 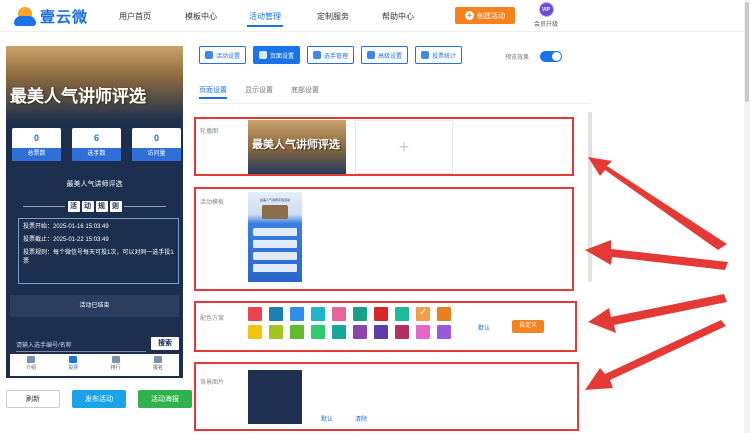 I want to click on template-label: 活动模板, so click(x=212, y=203).